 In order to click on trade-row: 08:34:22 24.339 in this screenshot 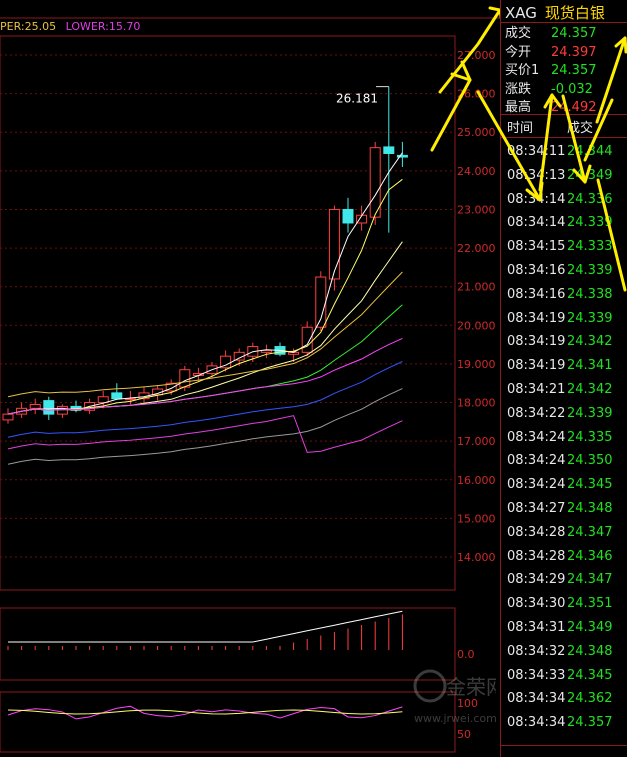, I will do `click(560, 414)`.